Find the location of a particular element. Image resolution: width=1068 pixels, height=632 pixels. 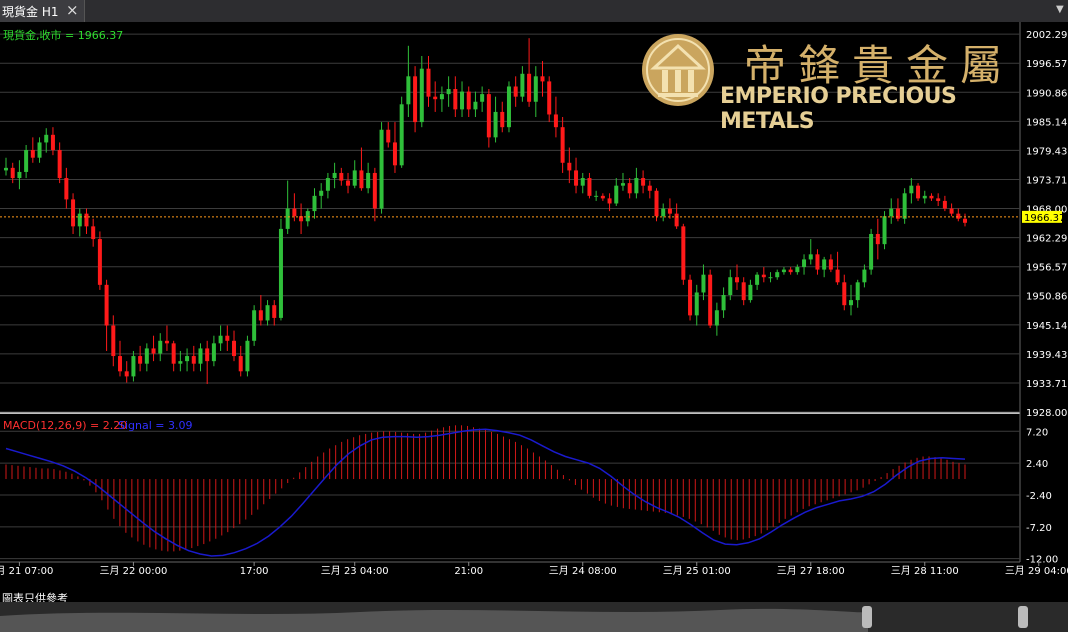

tab-spot-gold-h1: 現貨金 H1 × is located at coordinates (42, 11).